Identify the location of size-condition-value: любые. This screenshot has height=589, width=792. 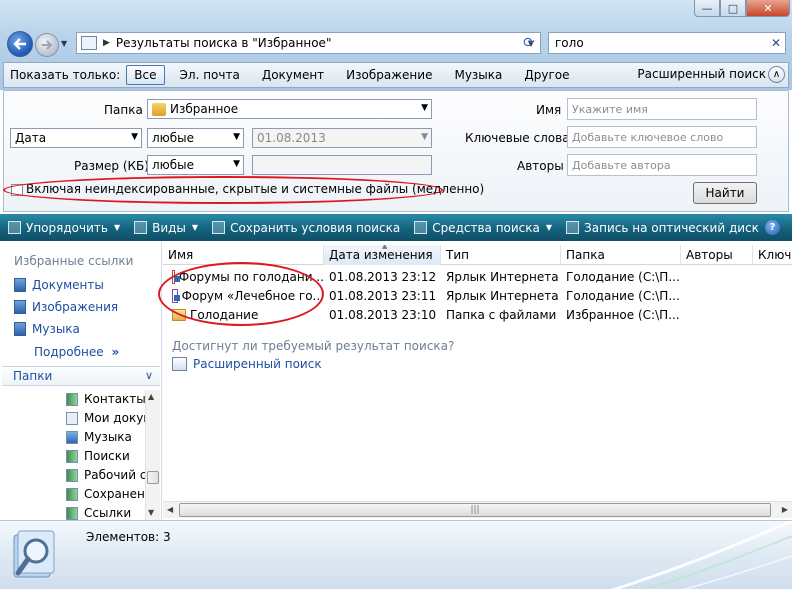
(173, 165).